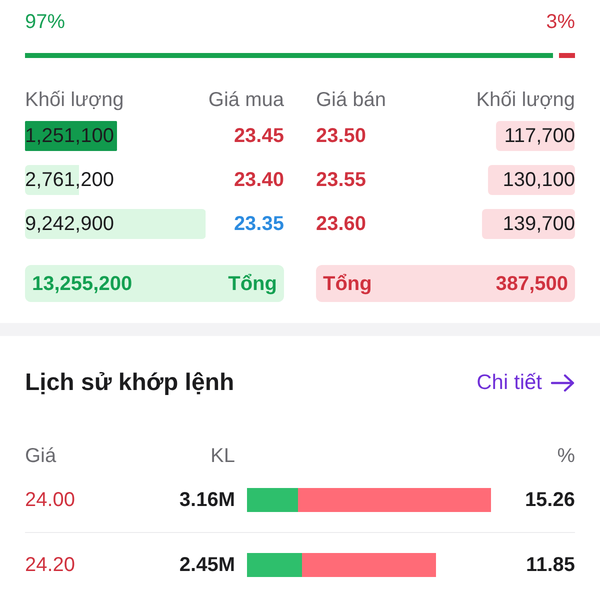  Describe the element at coordinates (560, 22) in the screenshot. I see `sell-percentage: 3%` at that location.